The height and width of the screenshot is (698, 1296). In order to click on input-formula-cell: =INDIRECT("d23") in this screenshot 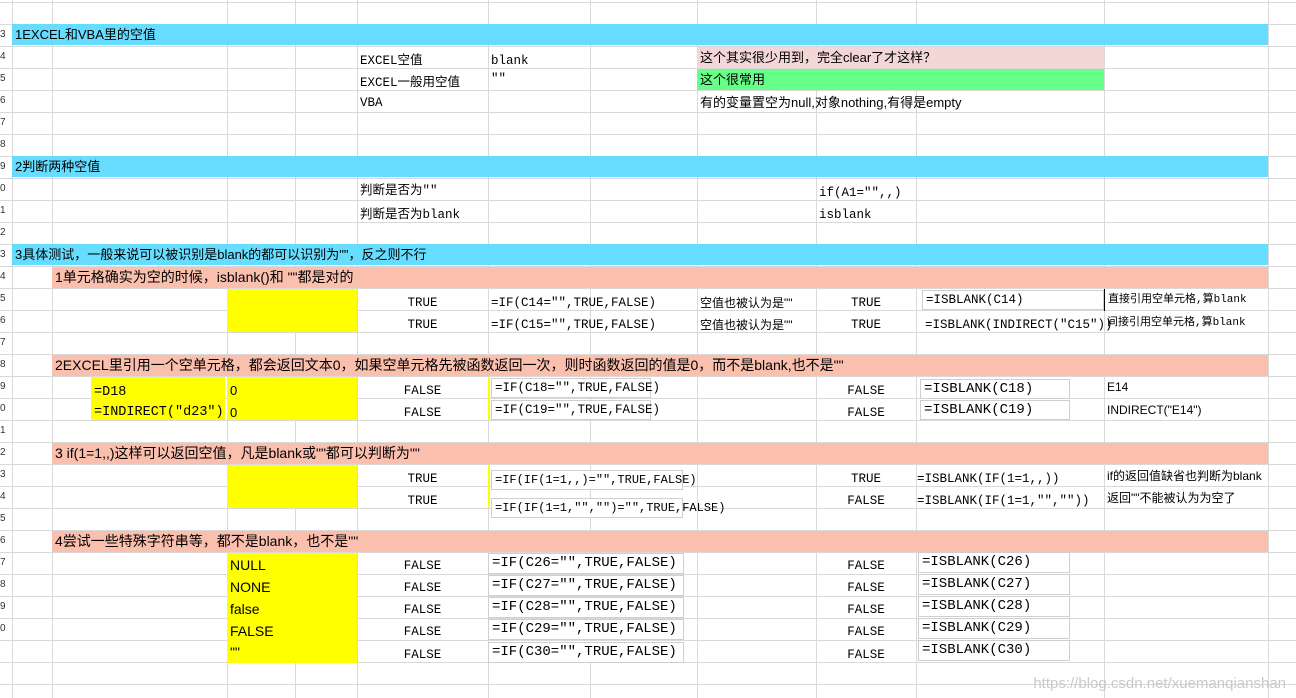, I will do `click(157, 413)`.